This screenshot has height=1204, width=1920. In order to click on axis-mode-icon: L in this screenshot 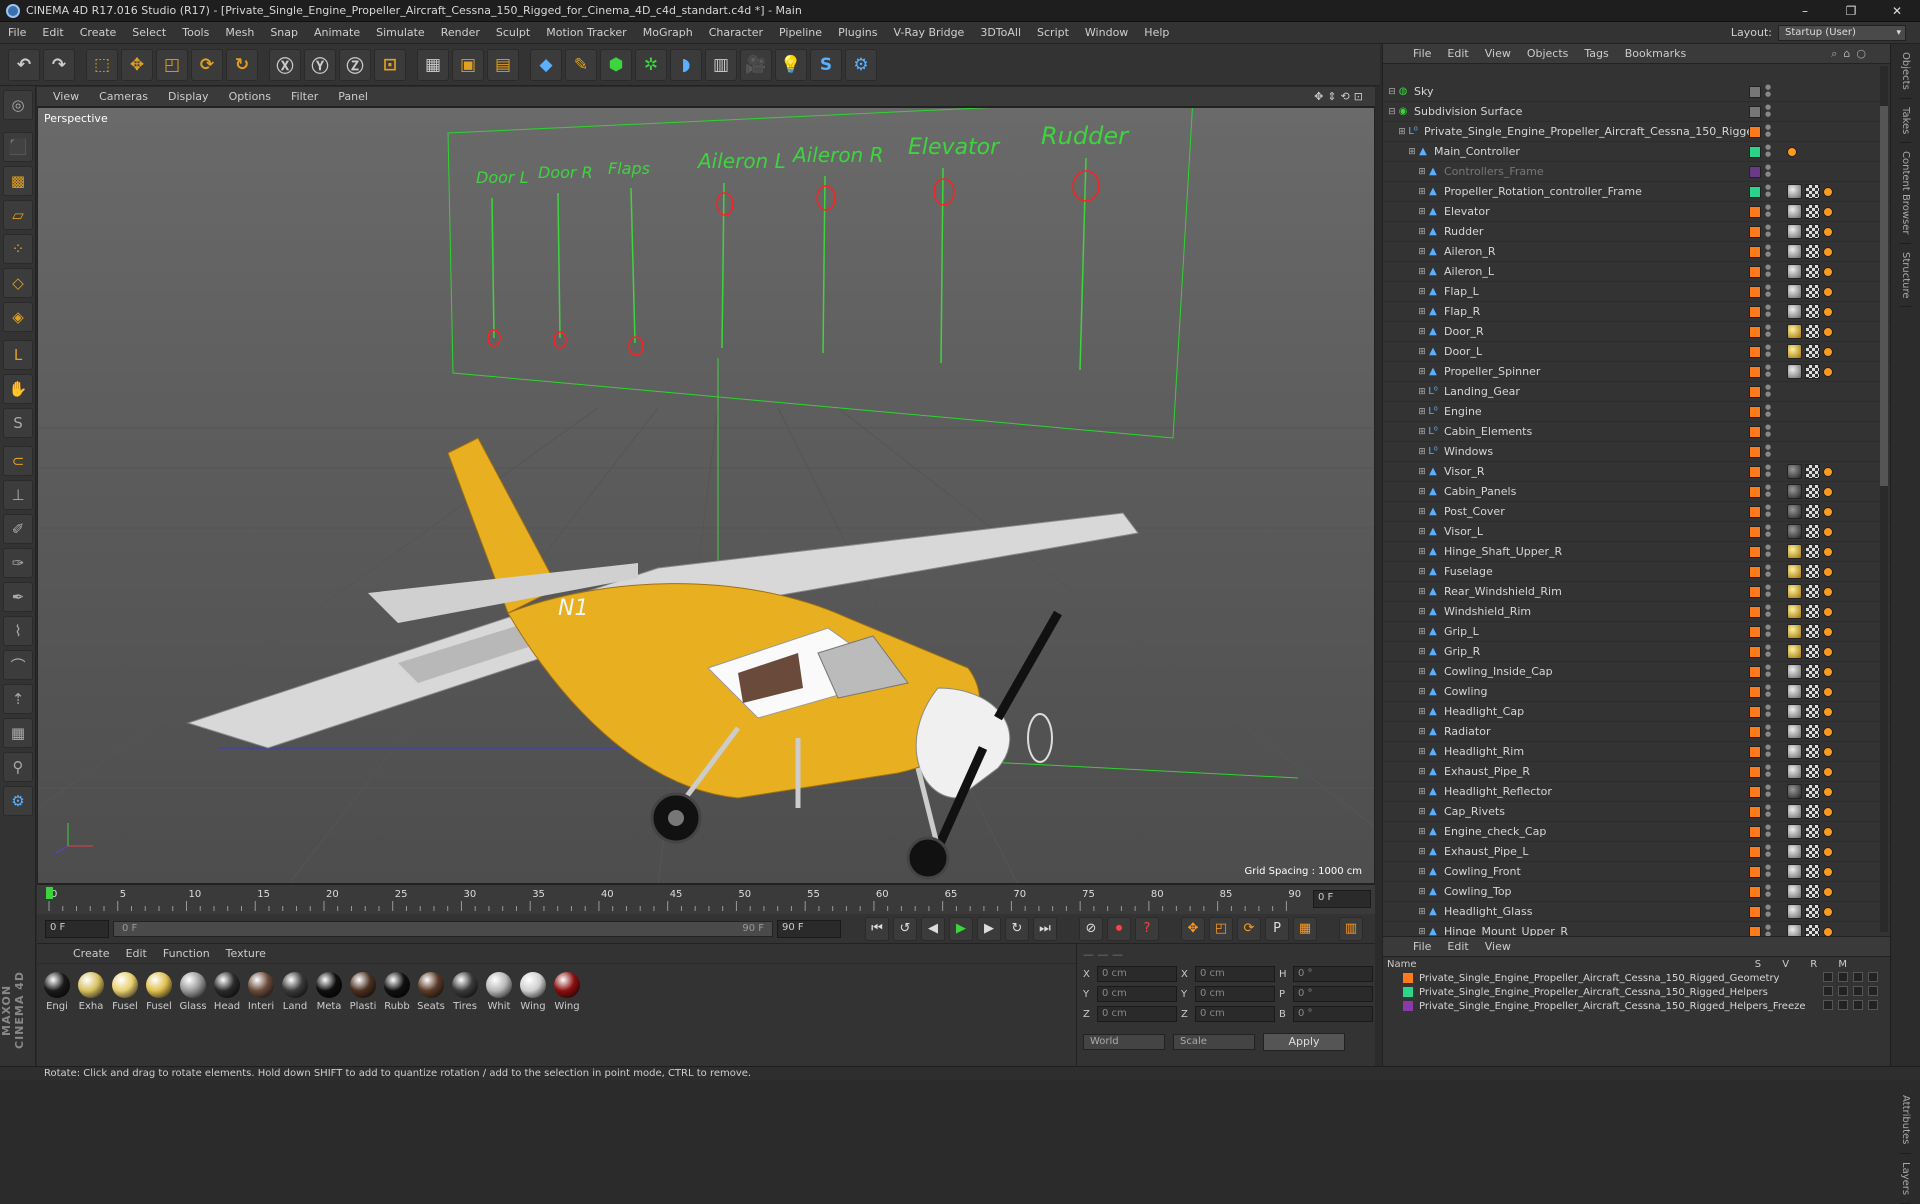, I will do `click(18, 355)`.